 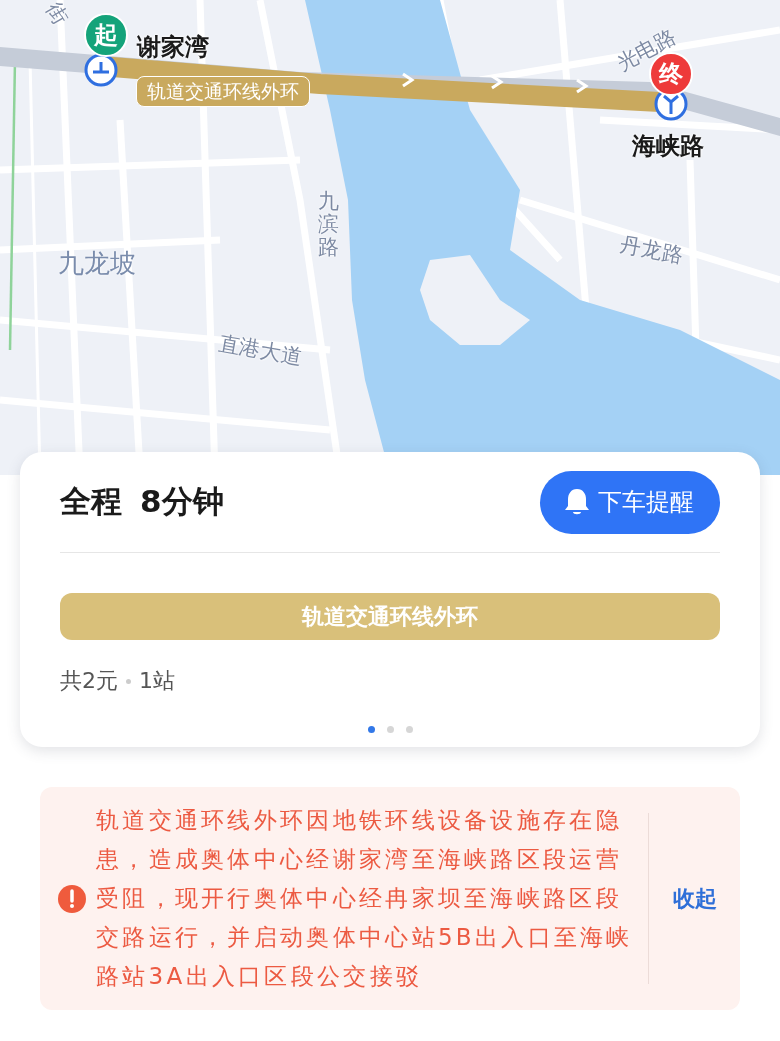 What do you see at coordinates (97, 263) in the screenshot?
I see `district-label: 九龙坡` at bounding box center [97, 263].